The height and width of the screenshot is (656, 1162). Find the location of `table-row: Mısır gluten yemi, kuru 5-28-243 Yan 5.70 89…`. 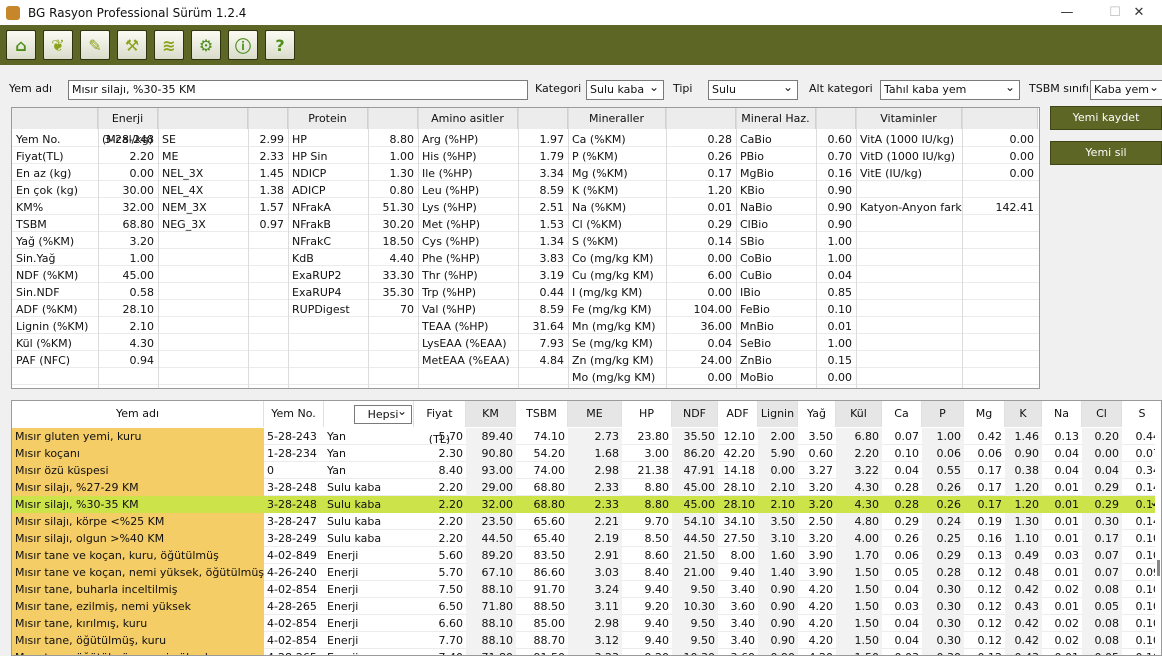

table-row: Mısır gluten yemi, kuru 5-28-243 Yan 5.70 89… is located at coordinates (586, 436).